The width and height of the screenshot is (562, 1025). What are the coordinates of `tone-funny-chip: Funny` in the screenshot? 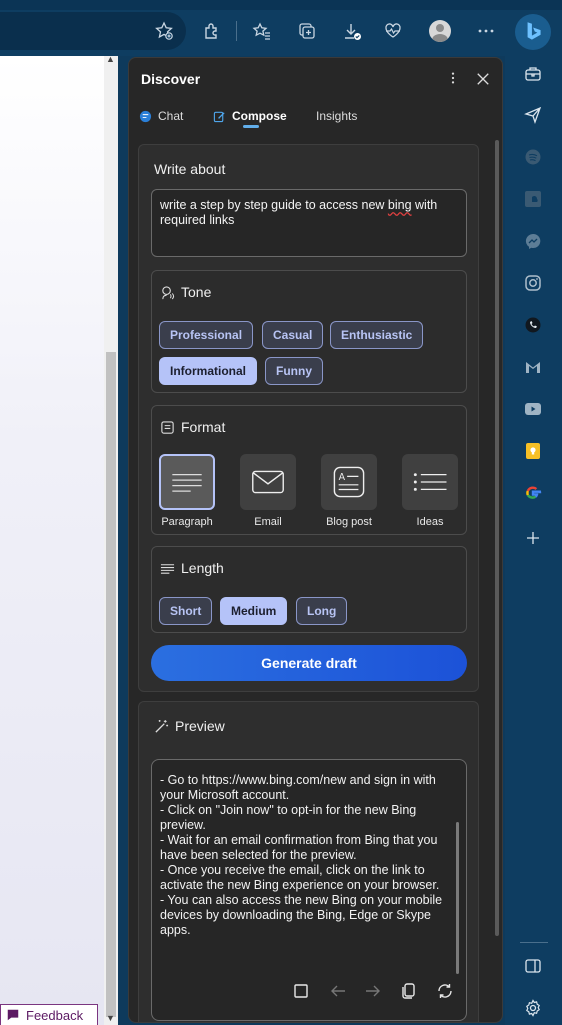 It's located at (294, 371).